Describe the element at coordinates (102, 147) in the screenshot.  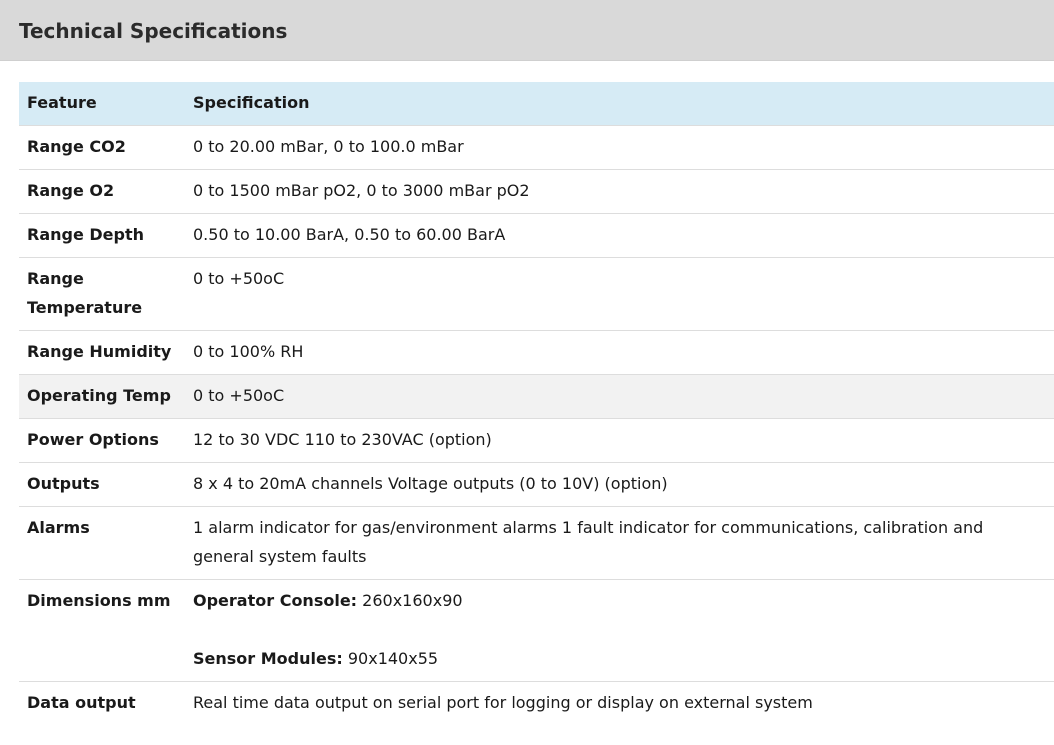
I see `feature-cell: Range CO2` at that location.